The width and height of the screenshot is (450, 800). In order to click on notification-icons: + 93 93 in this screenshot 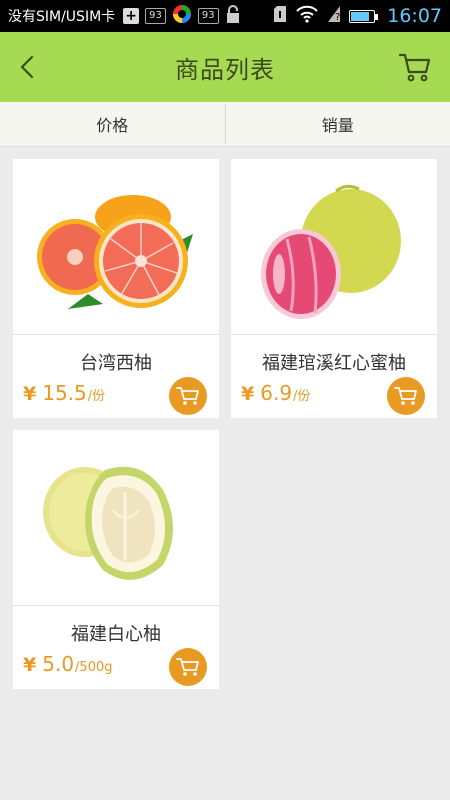, I will do `click(181, 16)`.